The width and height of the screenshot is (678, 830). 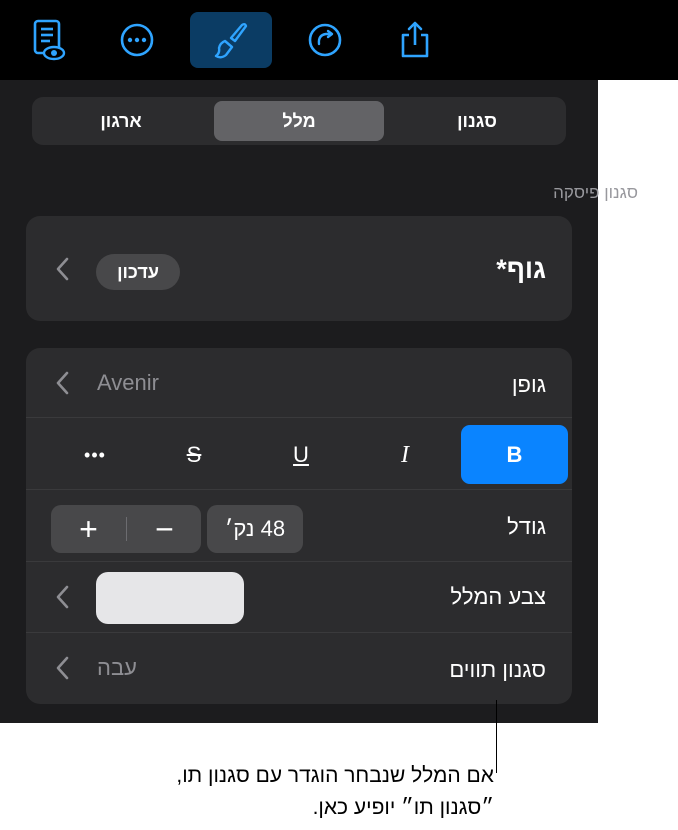 I want to click on increase-size-button: +, so click(x=88, y=529).